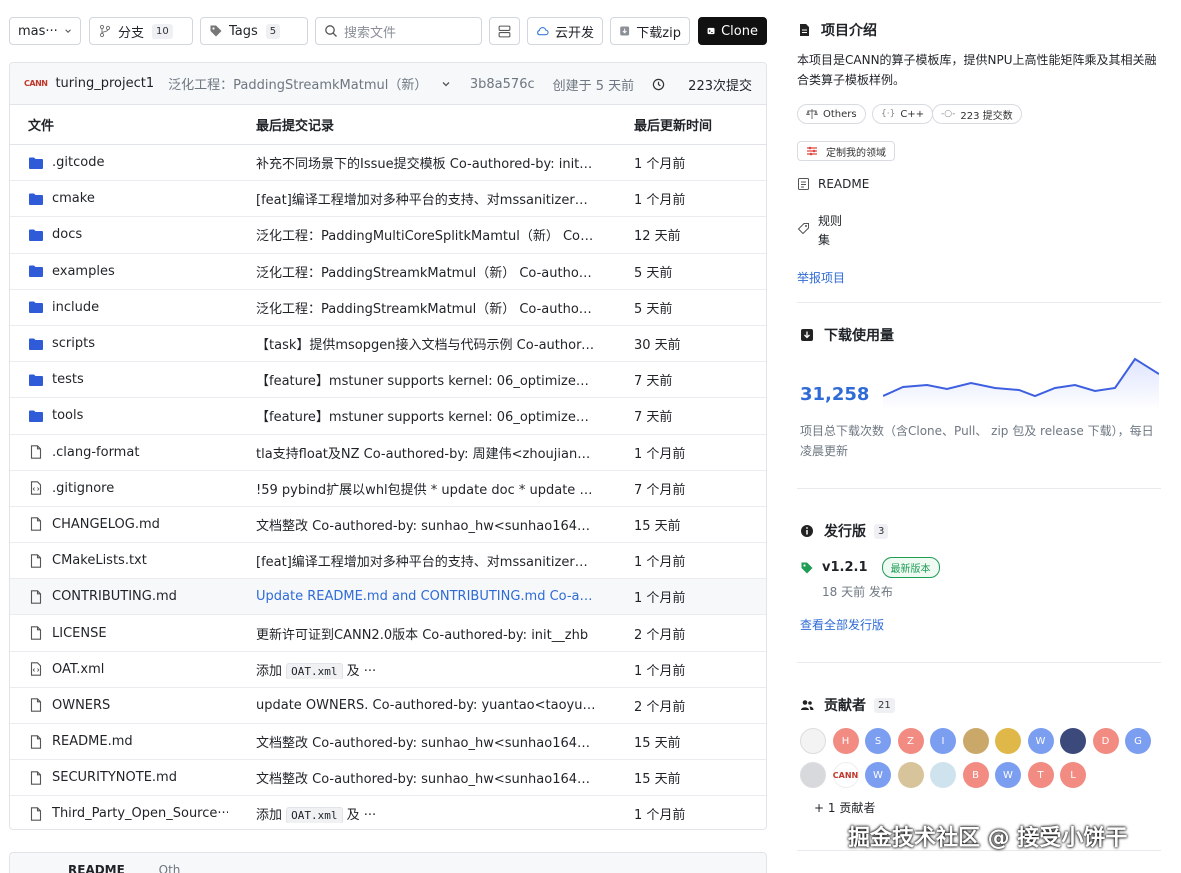  I want to click on contributor-avatar: D, so click(1105, 741).